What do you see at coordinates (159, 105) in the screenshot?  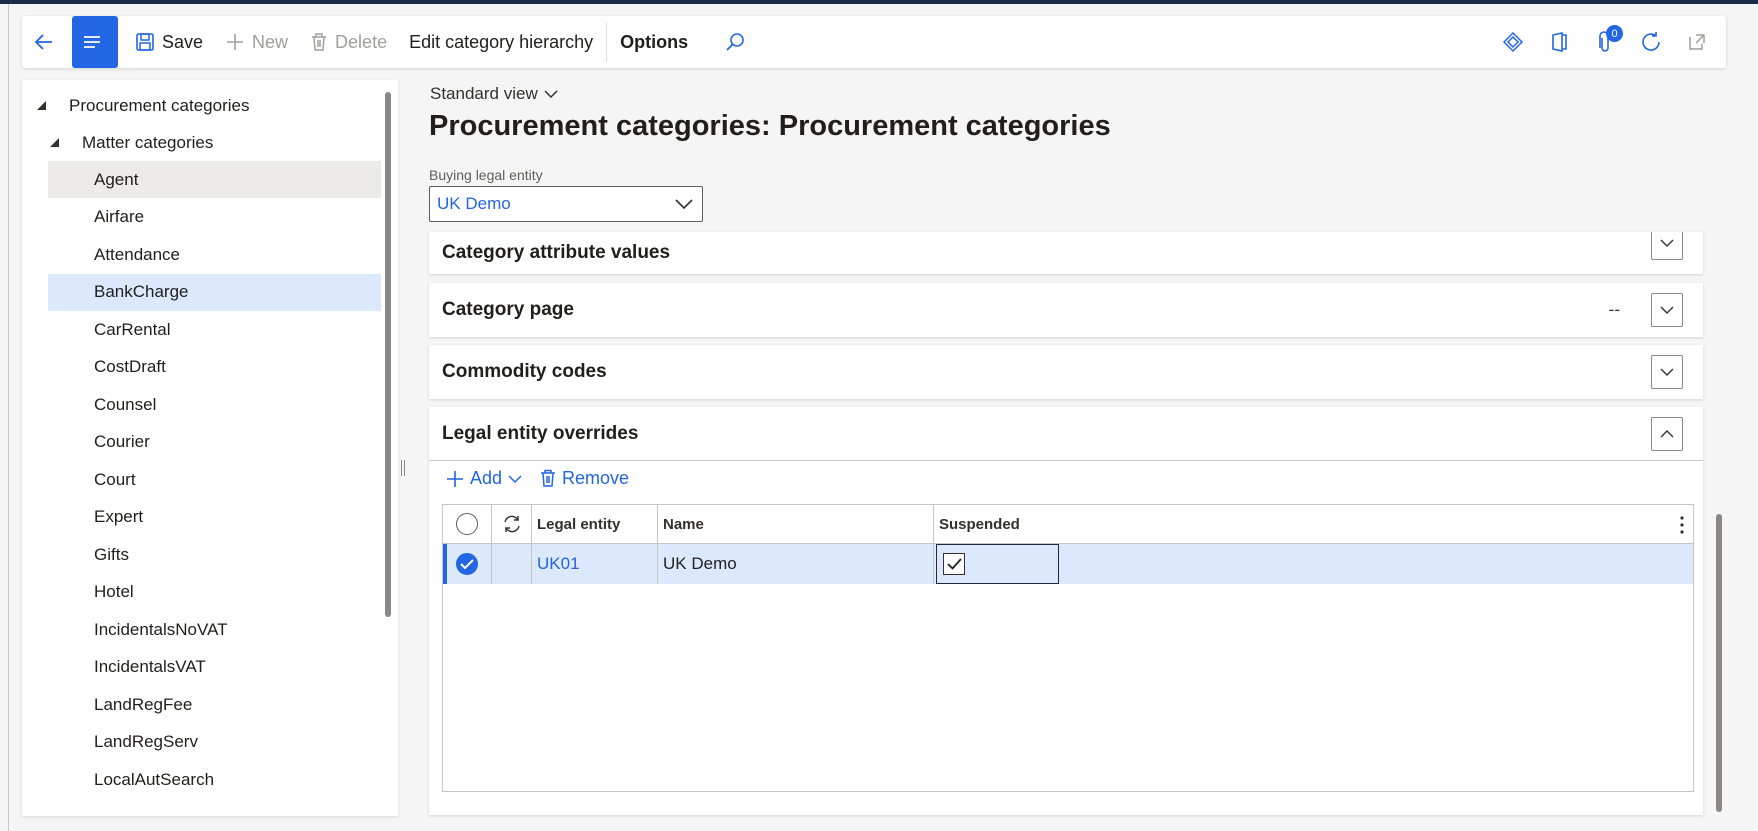 I see `tree-root-label: Procurement categories` at bounding box center [159, 105].